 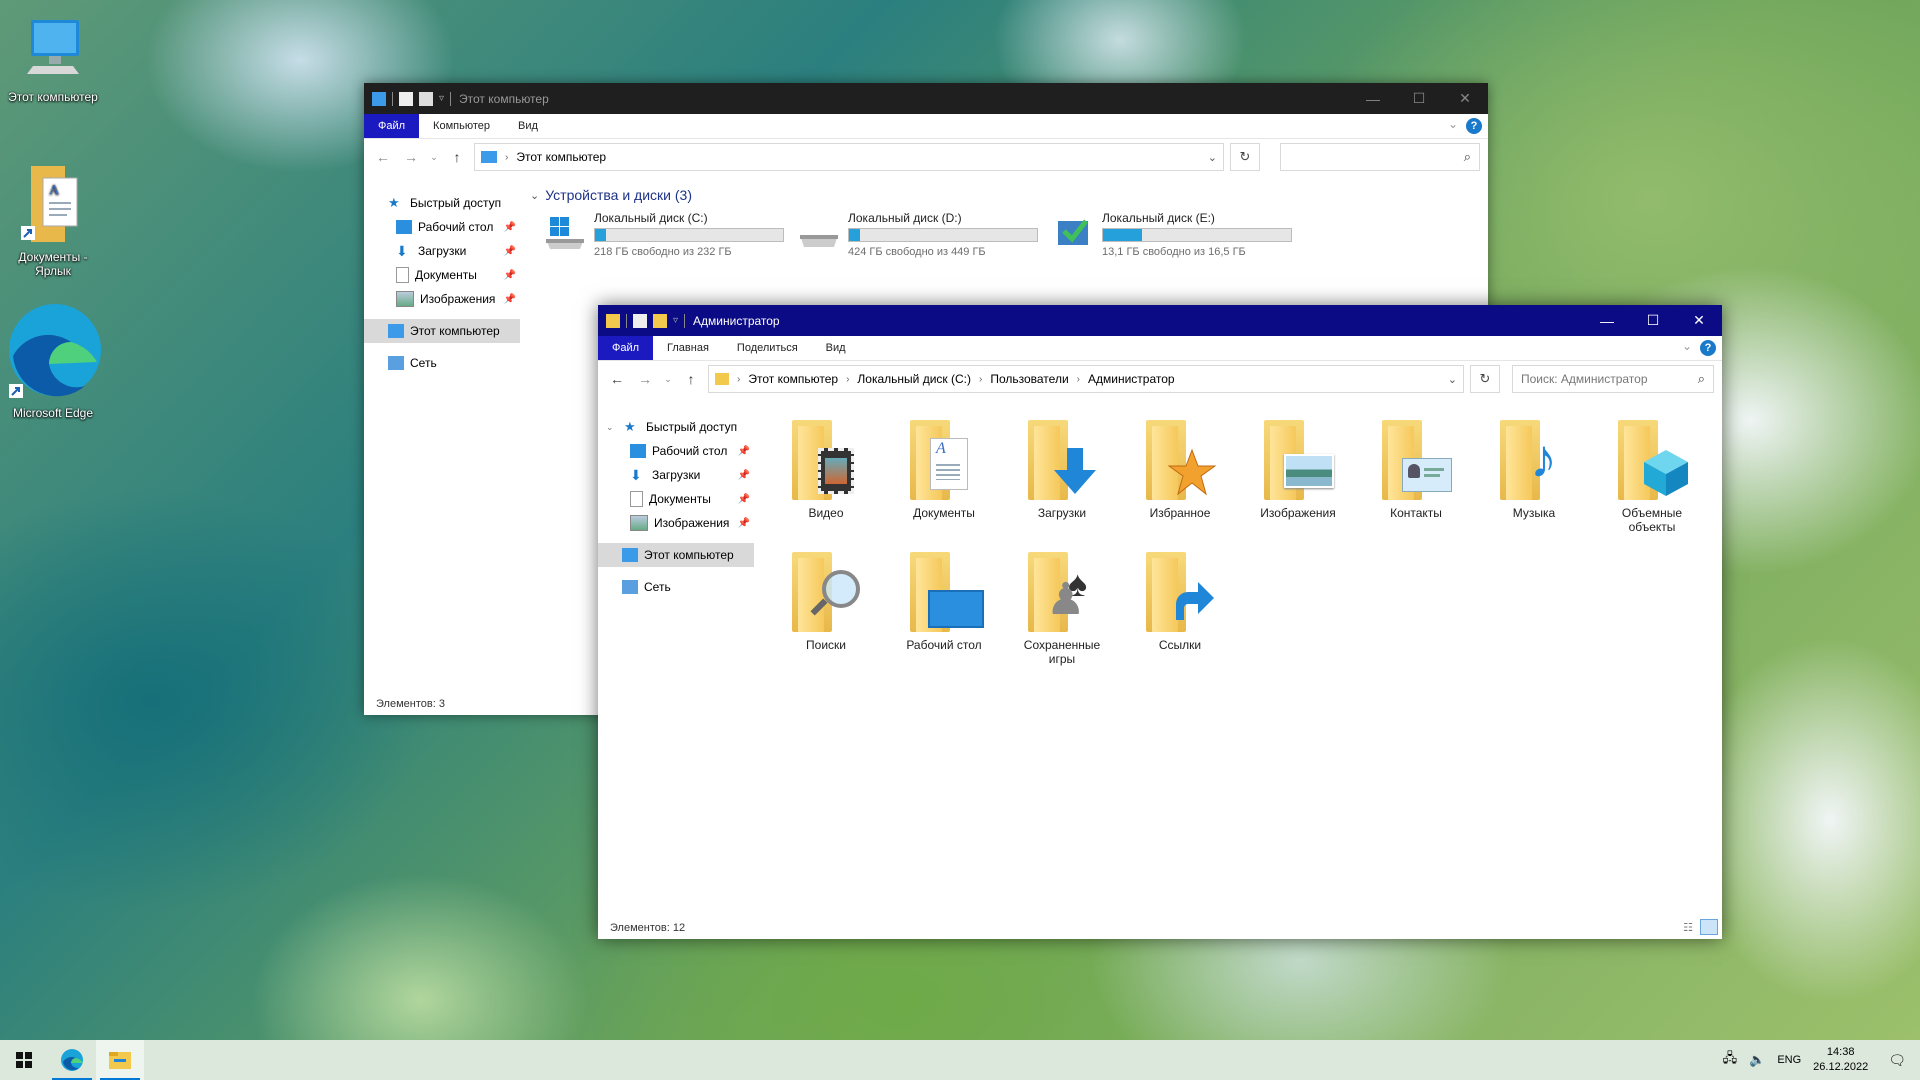 I want to click on window-title: Этот компьютер, so click(x=504, y=98).